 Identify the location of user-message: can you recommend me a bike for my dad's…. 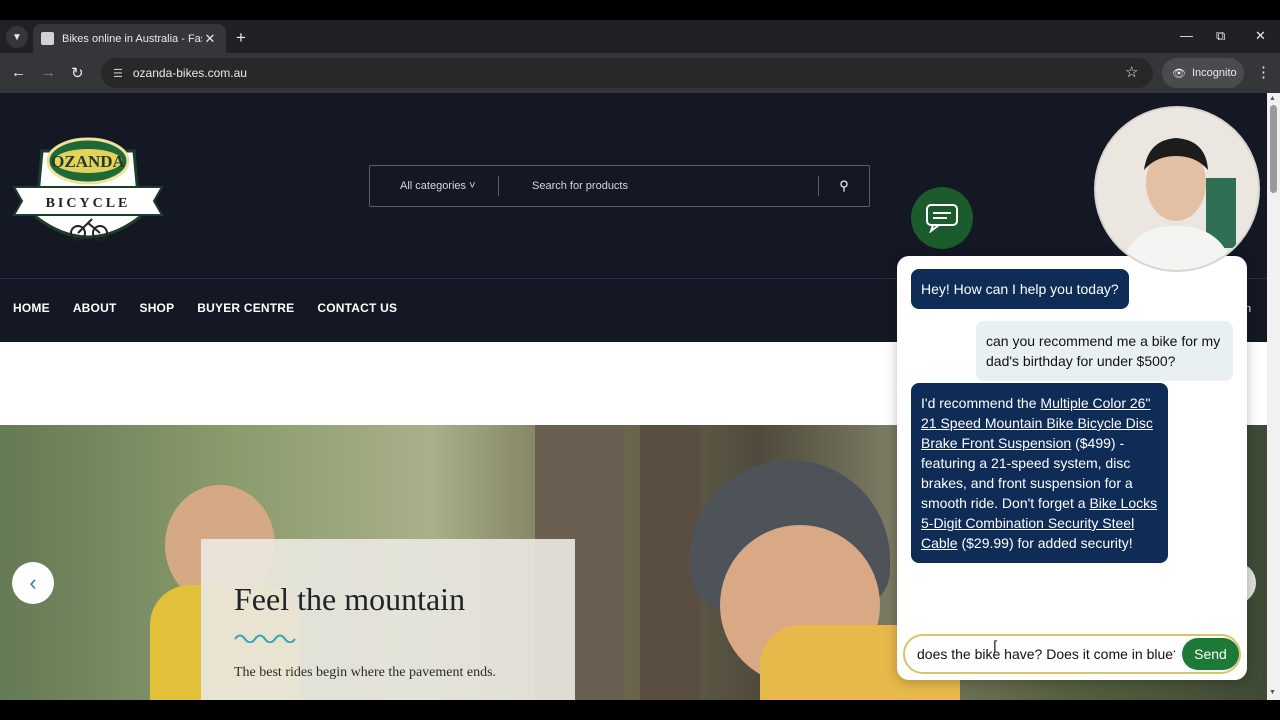
(1104, 351).